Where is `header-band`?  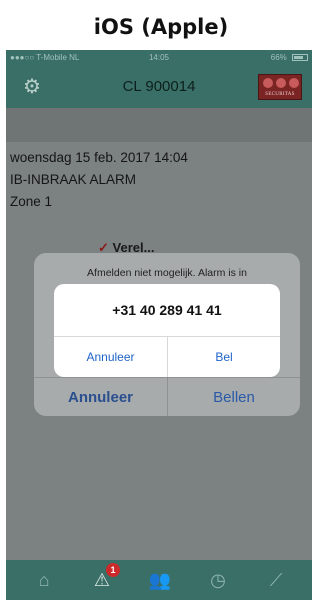
header-band is located at coordinates (159, 125).